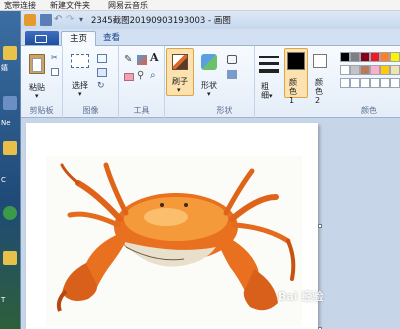 This screenshot has width=400, height=329. Describe the element at coordinates (20, 5) in the screenshot. I see `desktop-shortcut-broadband: 宽带连接` at that location.